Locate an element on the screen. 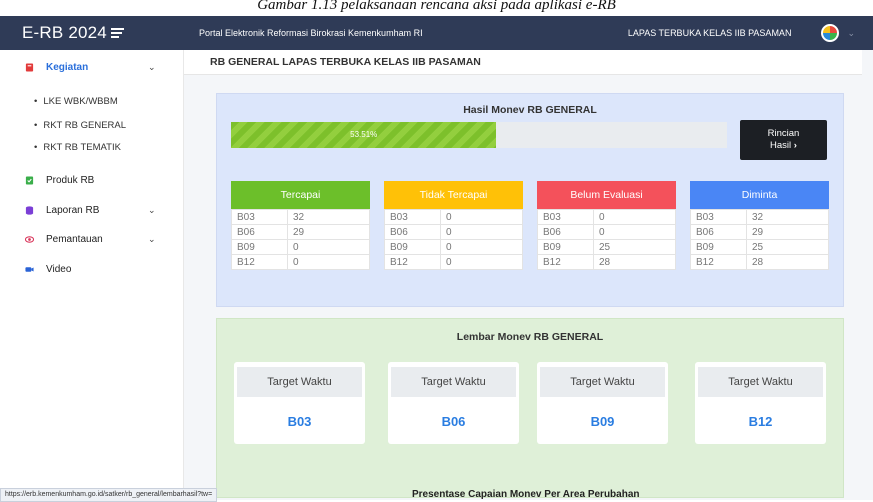  sidebar-item-video: Video is located at coordinates (91, 269).